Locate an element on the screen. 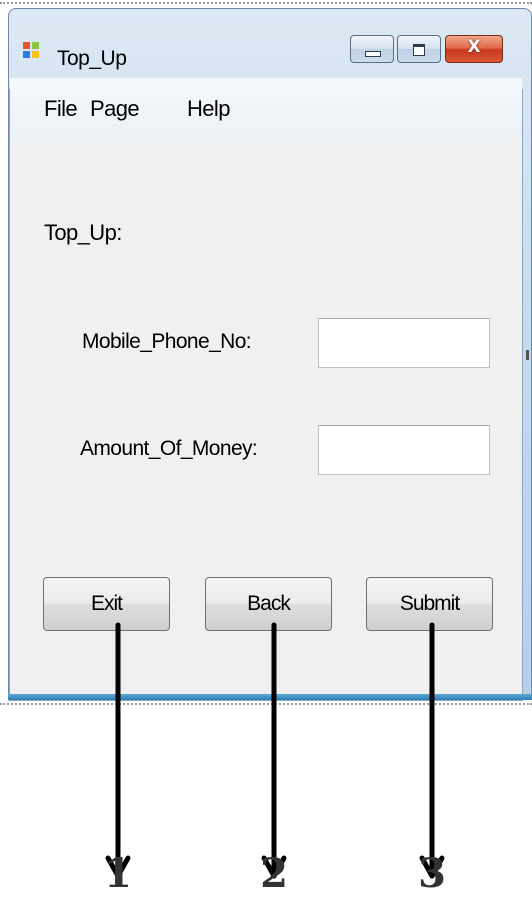 The image size is (532, 917). maximize-icon is located at coordinates (419, 50).